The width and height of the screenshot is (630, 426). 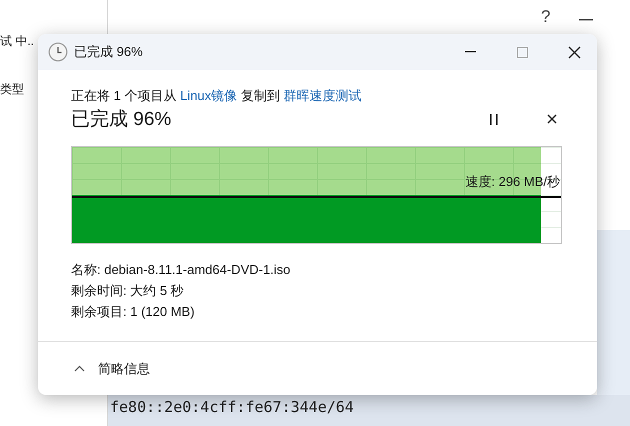 What do you see at coordinates (552, 119) in the screenshot?
I see `cancel-icon` at bounding box center [552, 119].